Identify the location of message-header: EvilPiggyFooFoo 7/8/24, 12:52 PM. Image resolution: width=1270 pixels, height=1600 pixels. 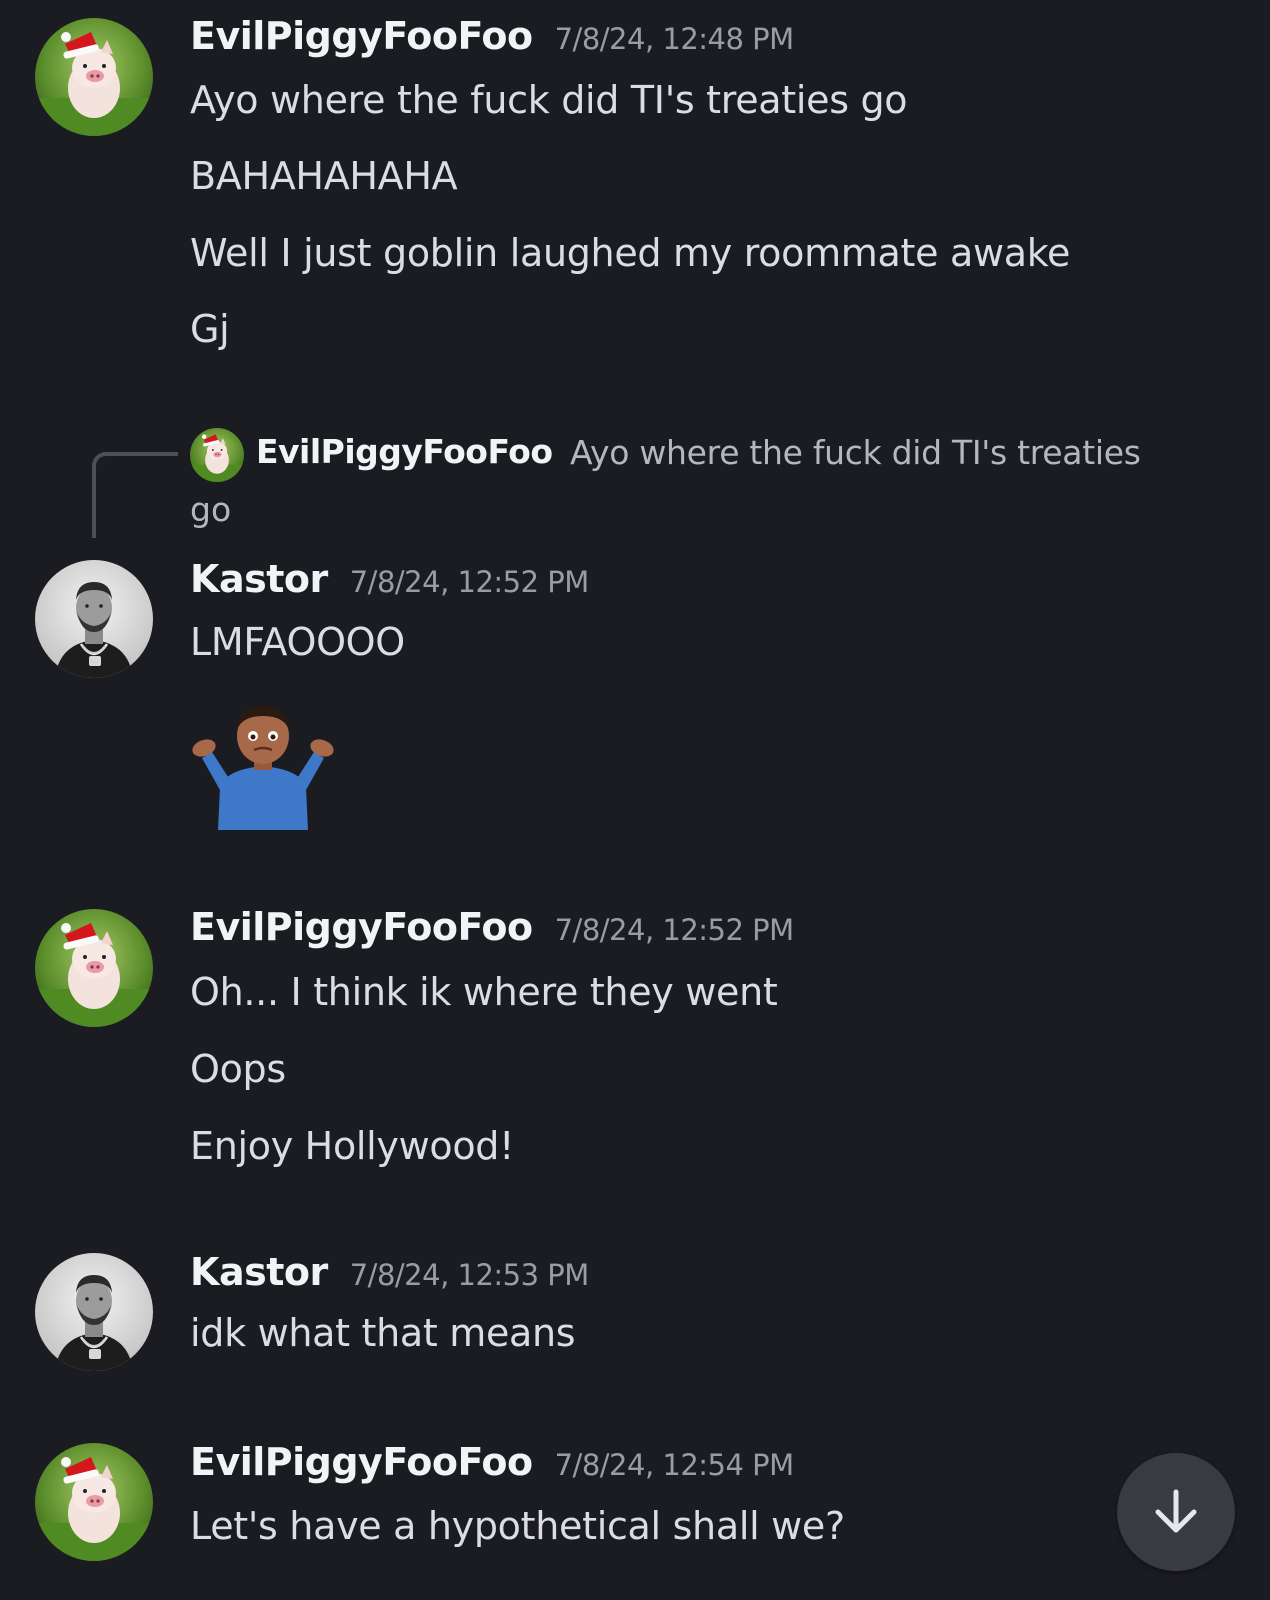
(492, 927).